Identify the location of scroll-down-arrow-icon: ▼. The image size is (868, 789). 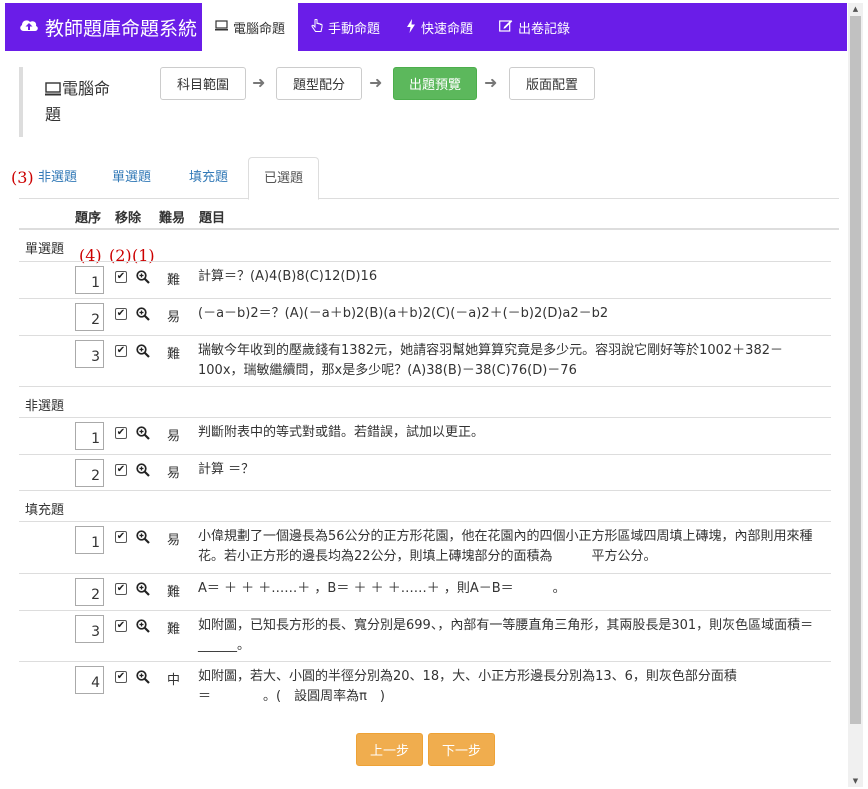
(855, 781).